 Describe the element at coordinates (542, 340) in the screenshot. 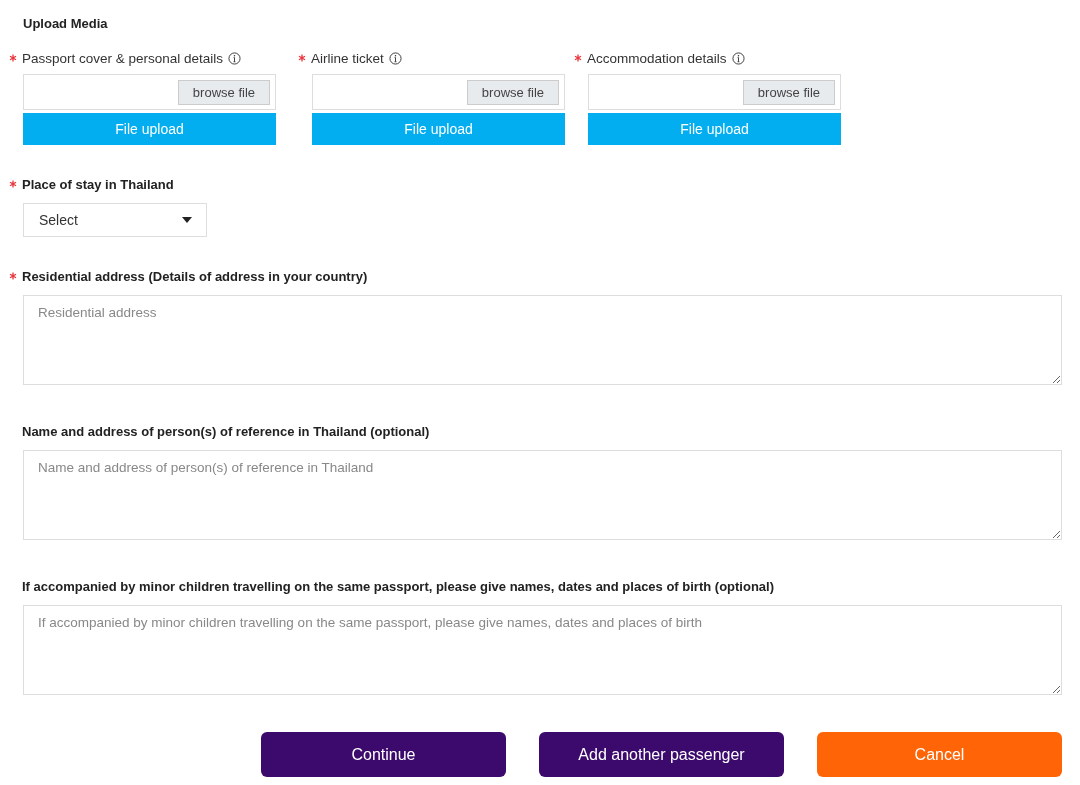

I see `text-area-field: Residential address` at that location.